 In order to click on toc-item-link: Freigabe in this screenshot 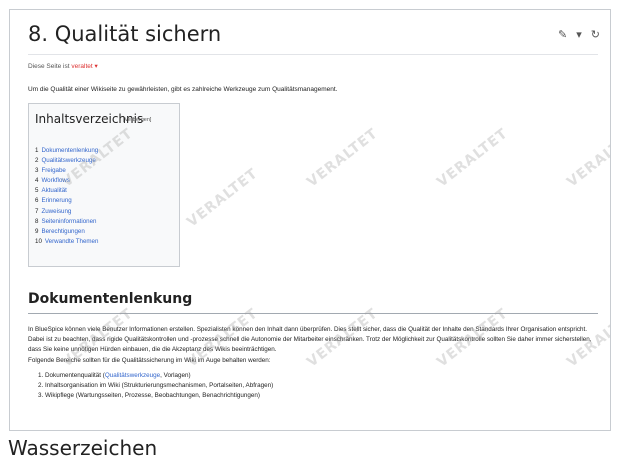, I will do `click(53, 170)`.